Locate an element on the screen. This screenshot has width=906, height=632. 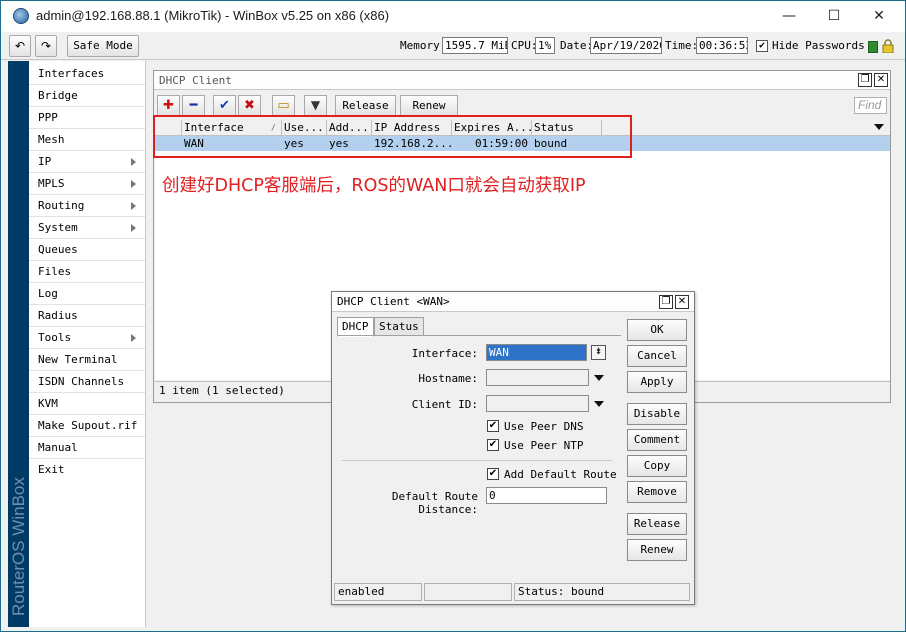
tab-dhcp: DHCP is located at coordinates (355, 327).